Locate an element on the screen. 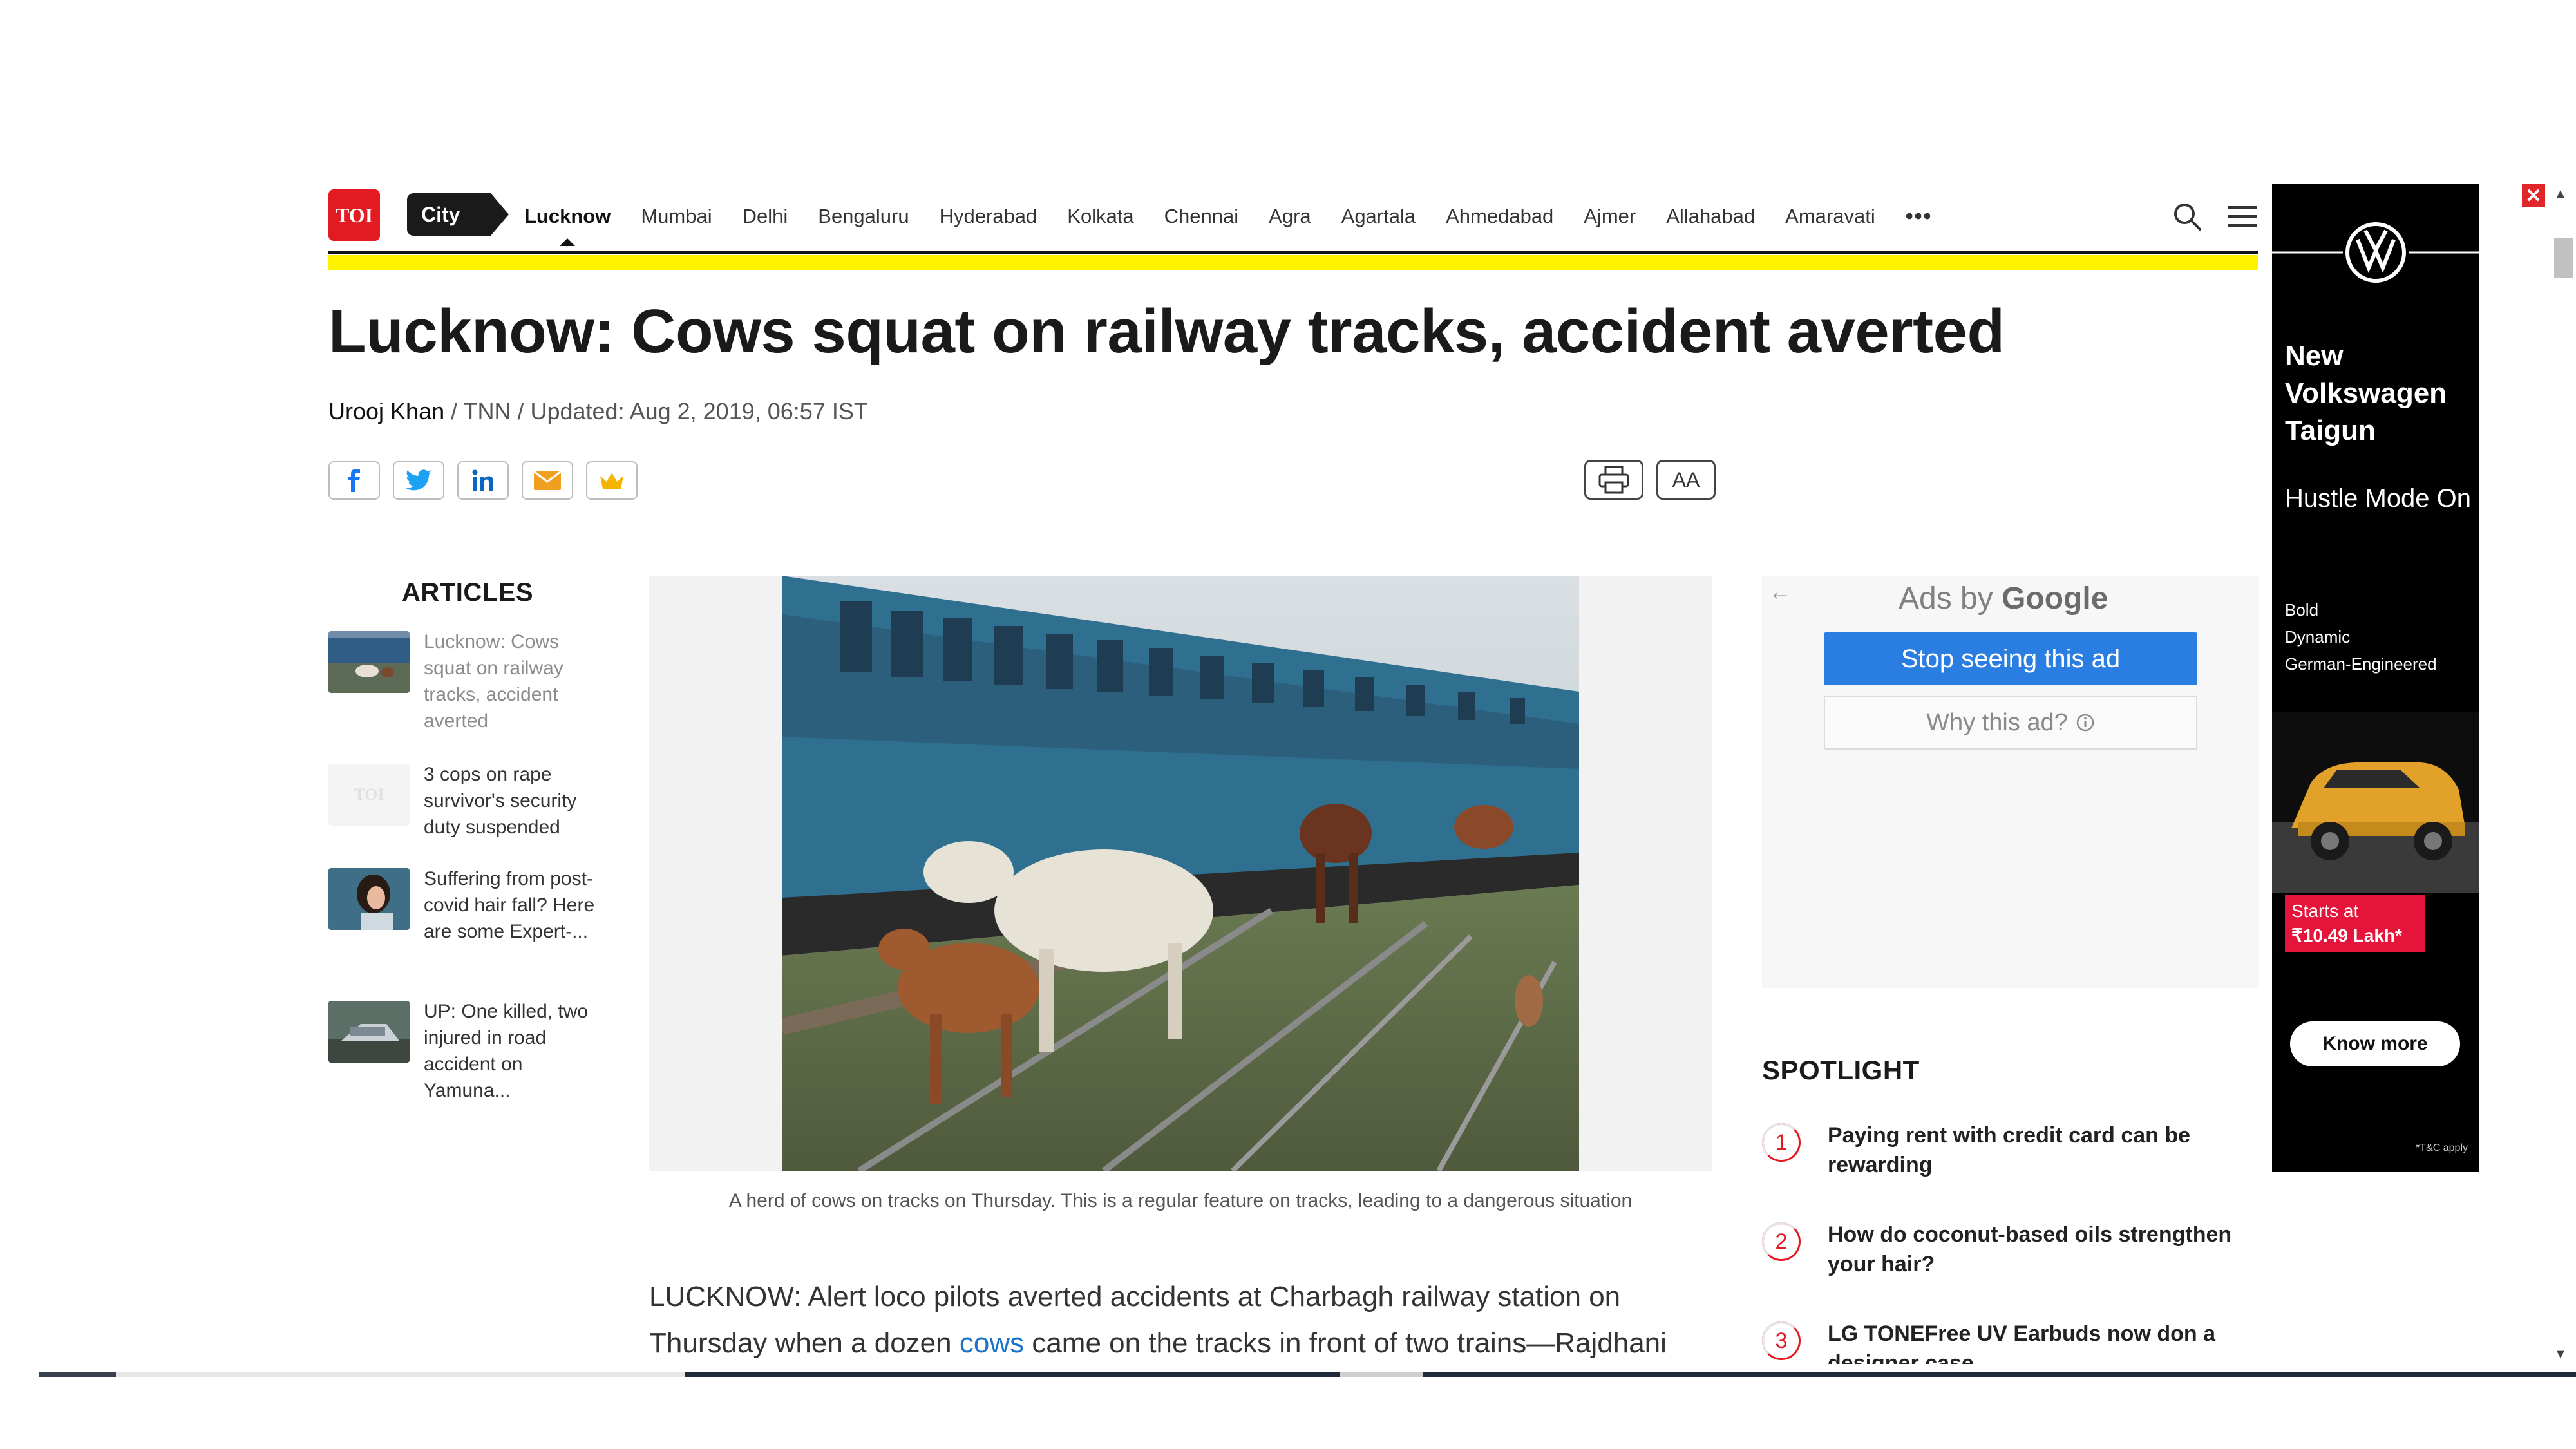 The height and width of the screenshot is (1449, 2576). facebook-share-button is located at coordinates (354, 480).